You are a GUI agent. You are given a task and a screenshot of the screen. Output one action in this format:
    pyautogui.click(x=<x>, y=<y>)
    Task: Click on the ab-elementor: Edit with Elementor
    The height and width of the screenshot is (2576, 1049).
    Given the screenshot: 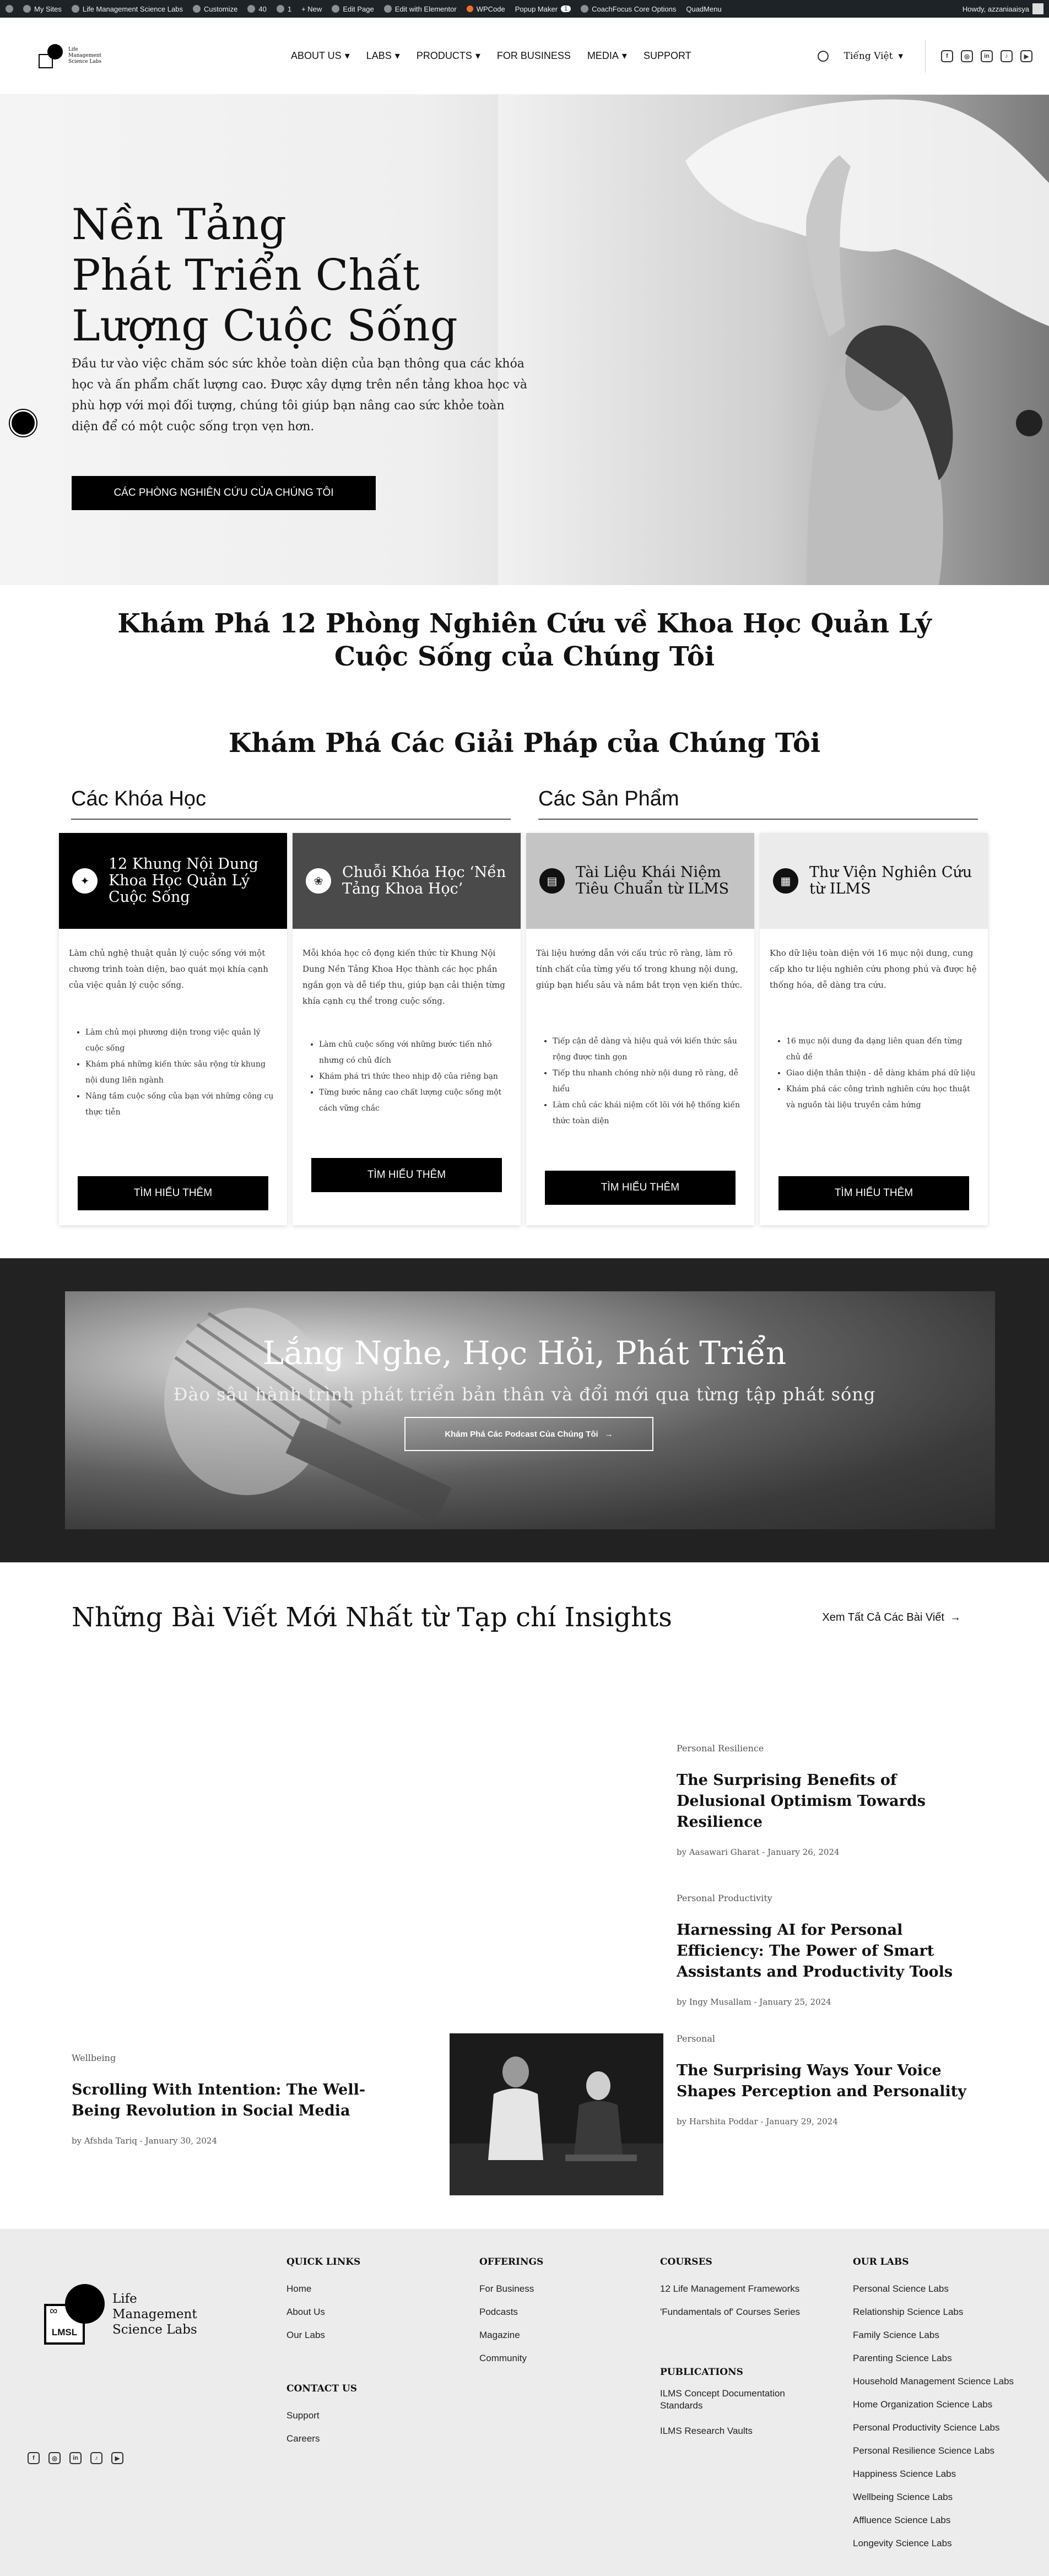 What is the action you would take?
    pyautogui.click(x=420, y=9)
    